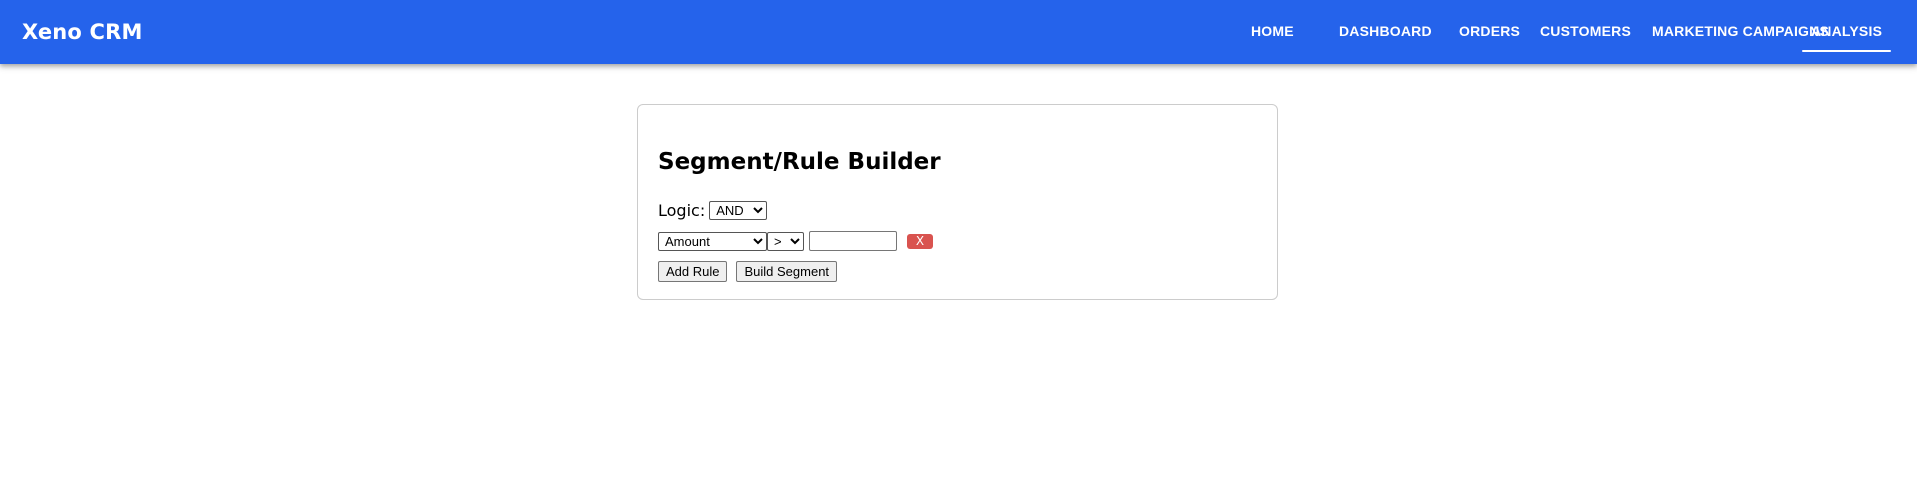 This screenshot has height=478, width=1917. What do you see at coordinates (920, 241) in the screenshot?
I see `remove-rule-button: X` at bounding box center [920, 241].